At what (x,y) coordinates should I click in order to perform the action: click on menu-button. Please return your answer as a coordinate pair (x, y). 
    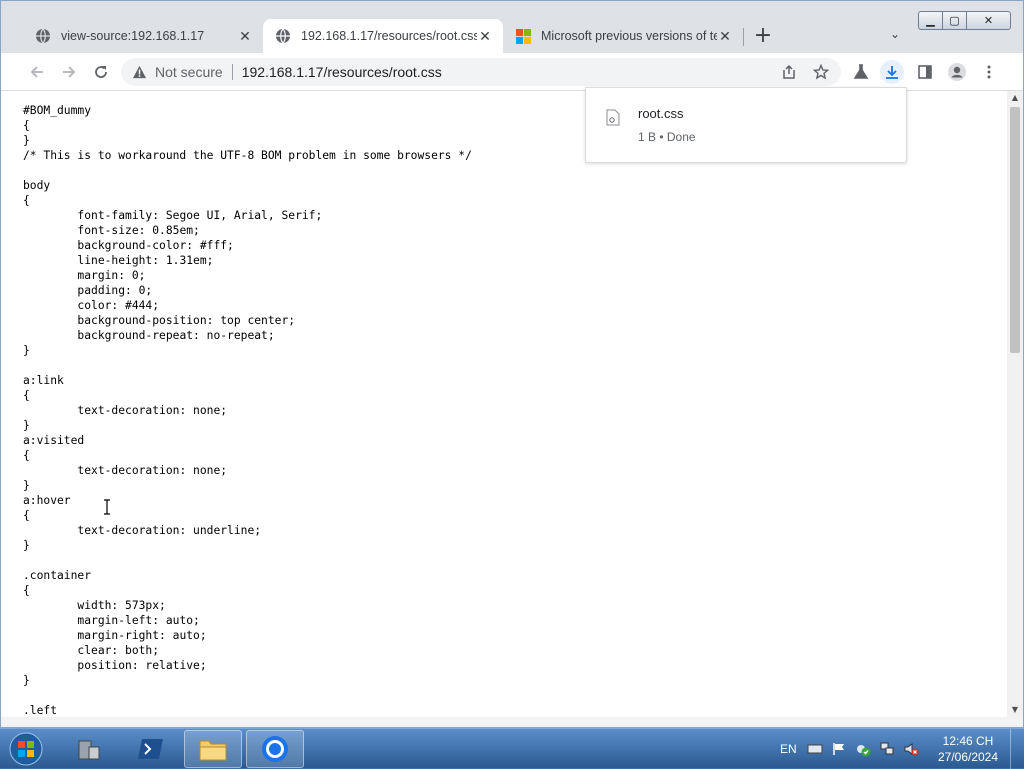
    Looking at the image, I should click on (989, 72).